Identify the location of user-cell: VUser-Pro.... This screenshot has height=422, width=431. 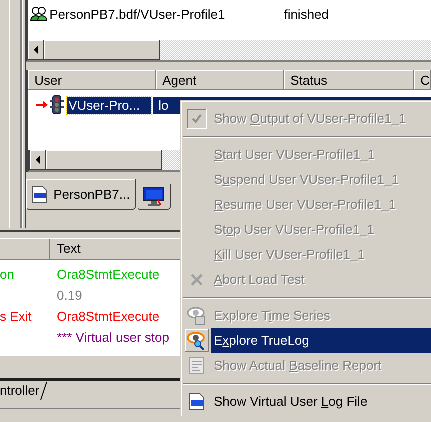
(108, 105).